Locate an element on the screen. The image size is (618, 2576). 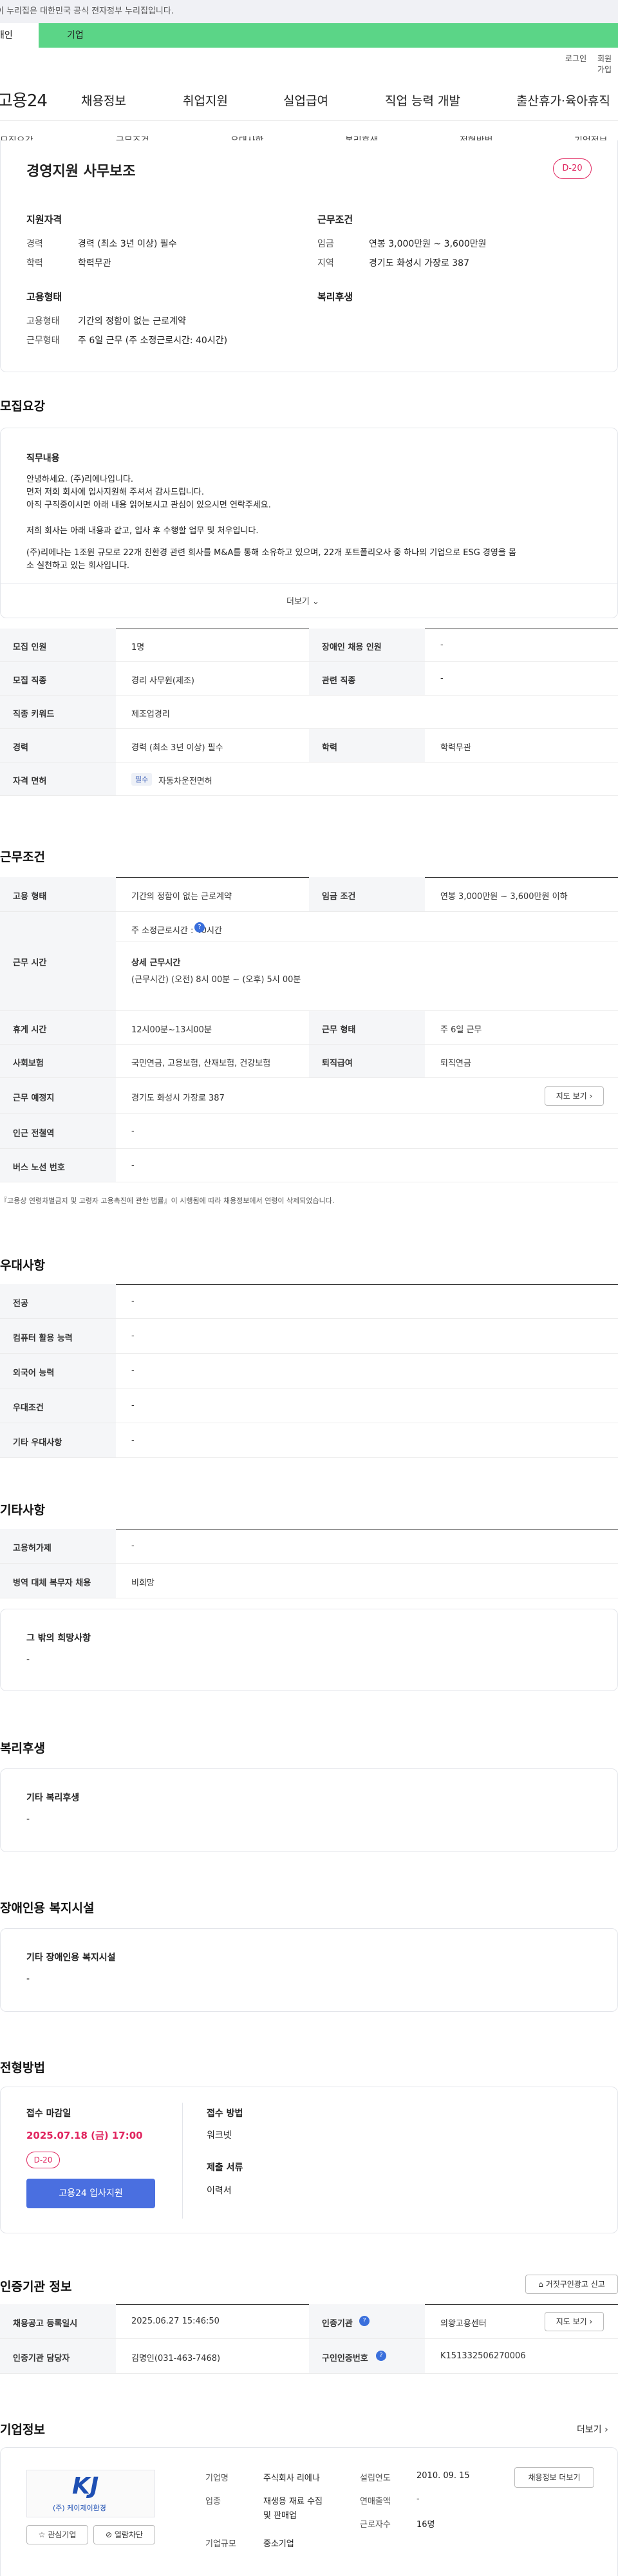
wish-title: 그 밖의 희망사항 is located at coordinates (58, 1638).